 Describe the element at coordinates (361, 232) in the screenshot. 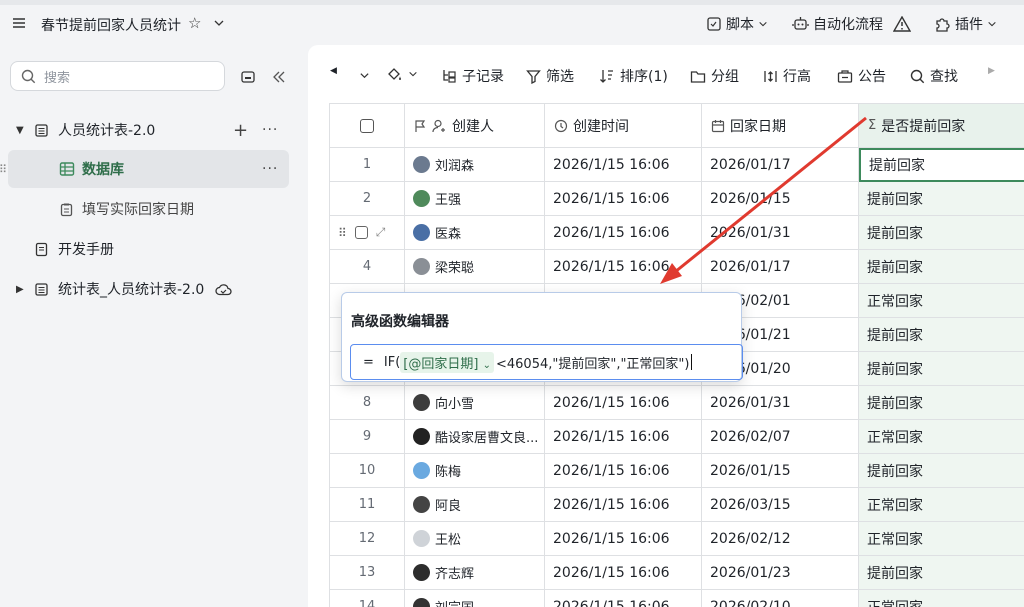

I see `row-checkbox` at that location.